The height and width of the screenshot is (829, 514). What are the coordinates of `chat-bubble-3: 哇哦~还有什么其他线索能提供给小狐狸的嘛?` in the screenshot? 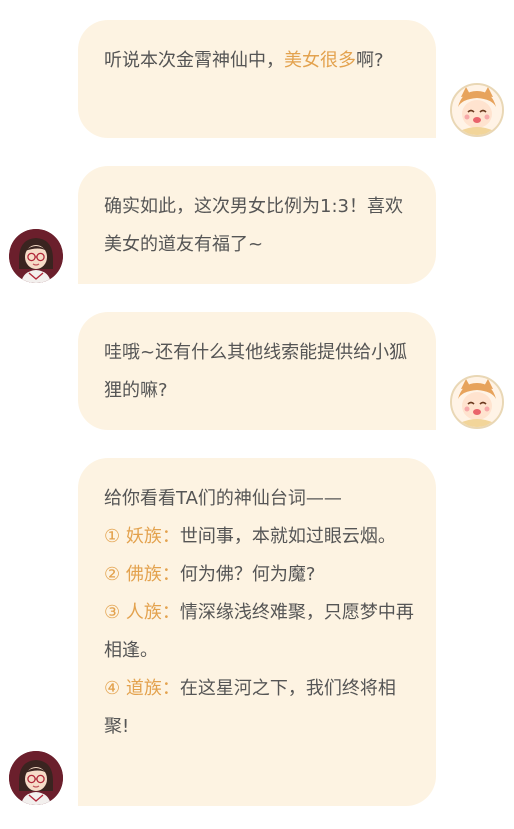 It's located at (257, 371).